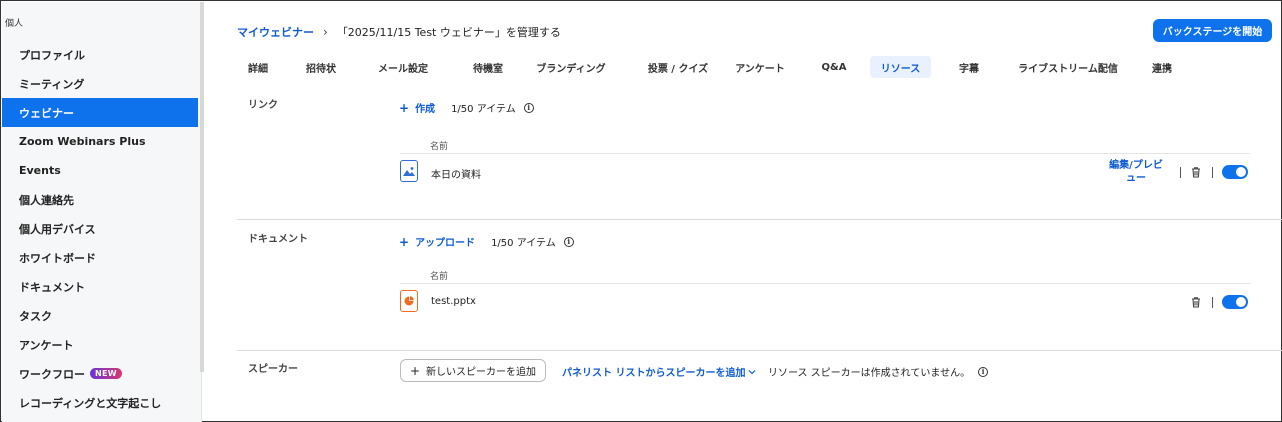 This screenshot has width=1282, height=422. I want to click on add-speaker-label: 新しいスピーカーを追加, so click(481, 372).